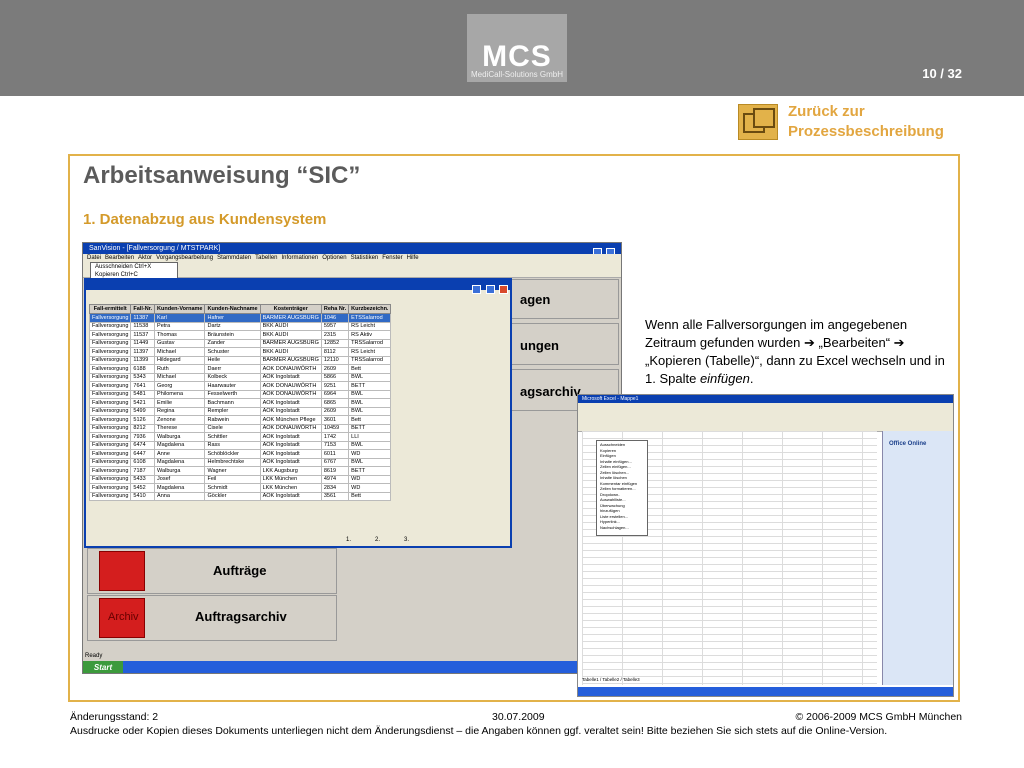 Image resolution: width=1024 pixels, height=768 pixels. What do you see at coordinates (335, 454) in the screenshot?
I see `table-cell: 6011` at bounding box center [335, 454].